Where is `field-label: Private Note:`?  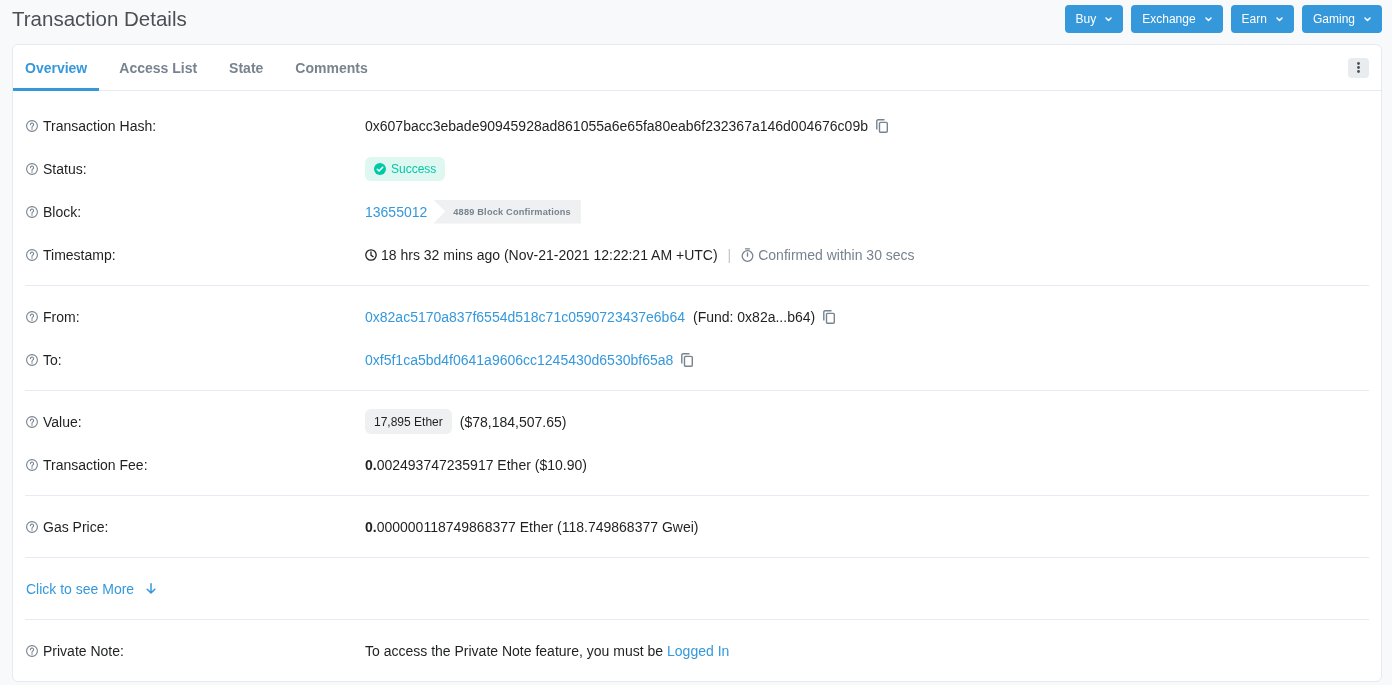 field-label: Private Note: is located at coordinates (83, 650).